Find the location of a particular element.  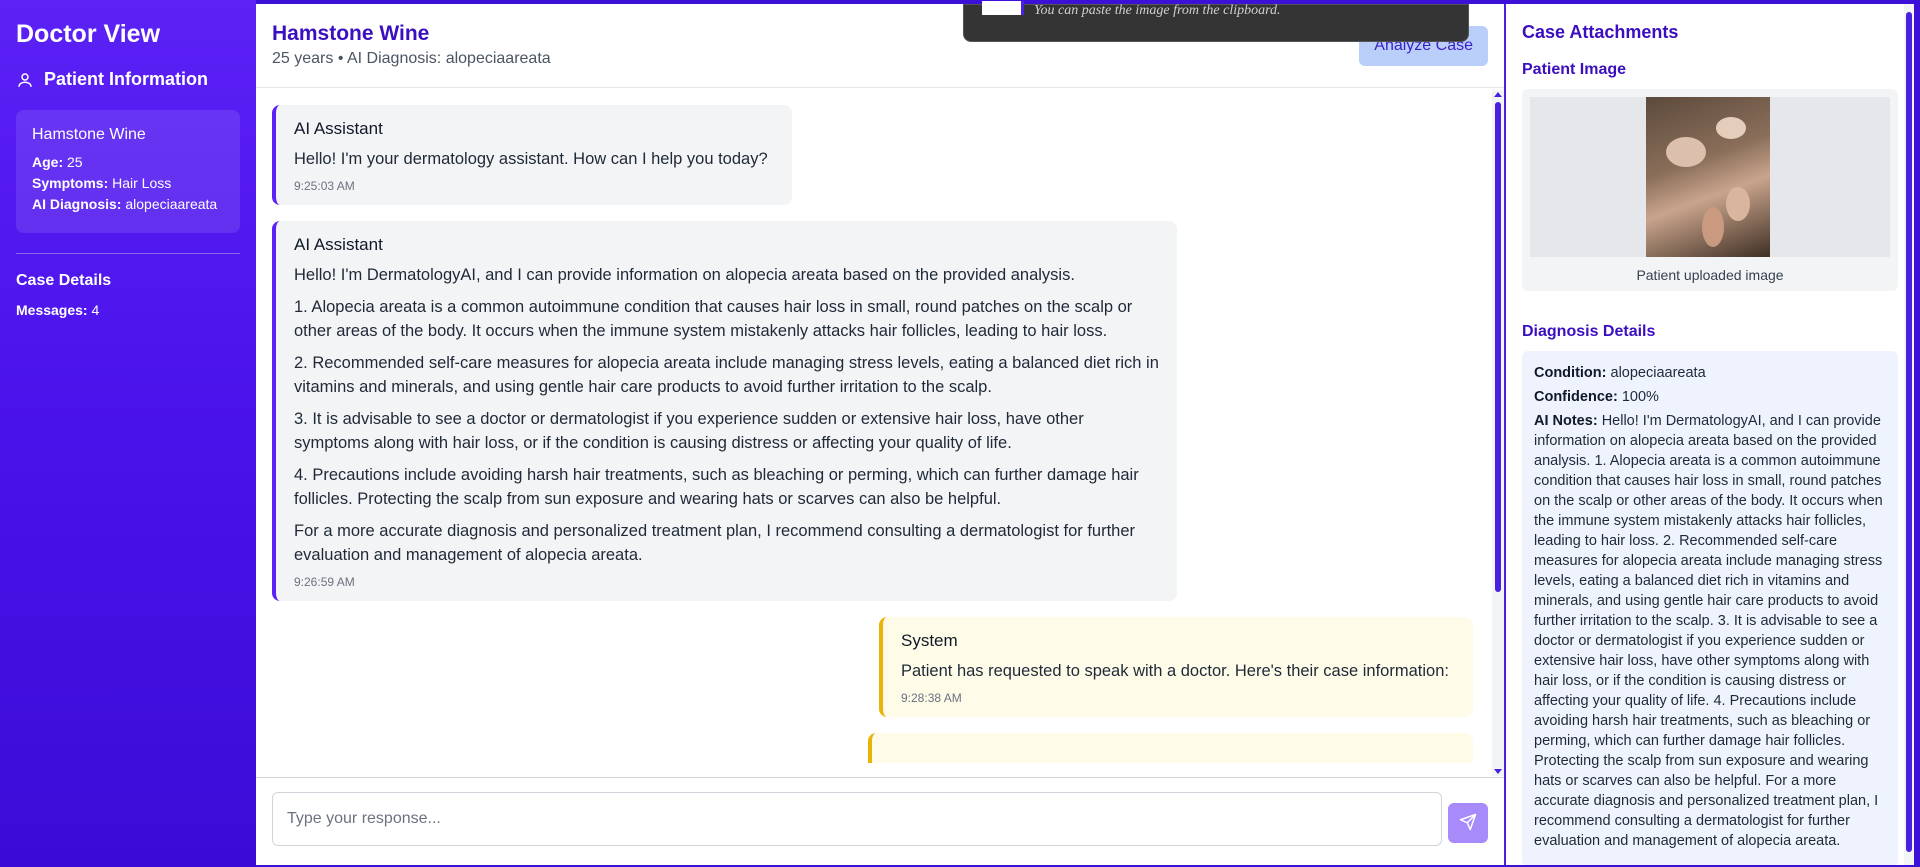

condition-value: alopeciaareata is located at coordinates (1658, 373).